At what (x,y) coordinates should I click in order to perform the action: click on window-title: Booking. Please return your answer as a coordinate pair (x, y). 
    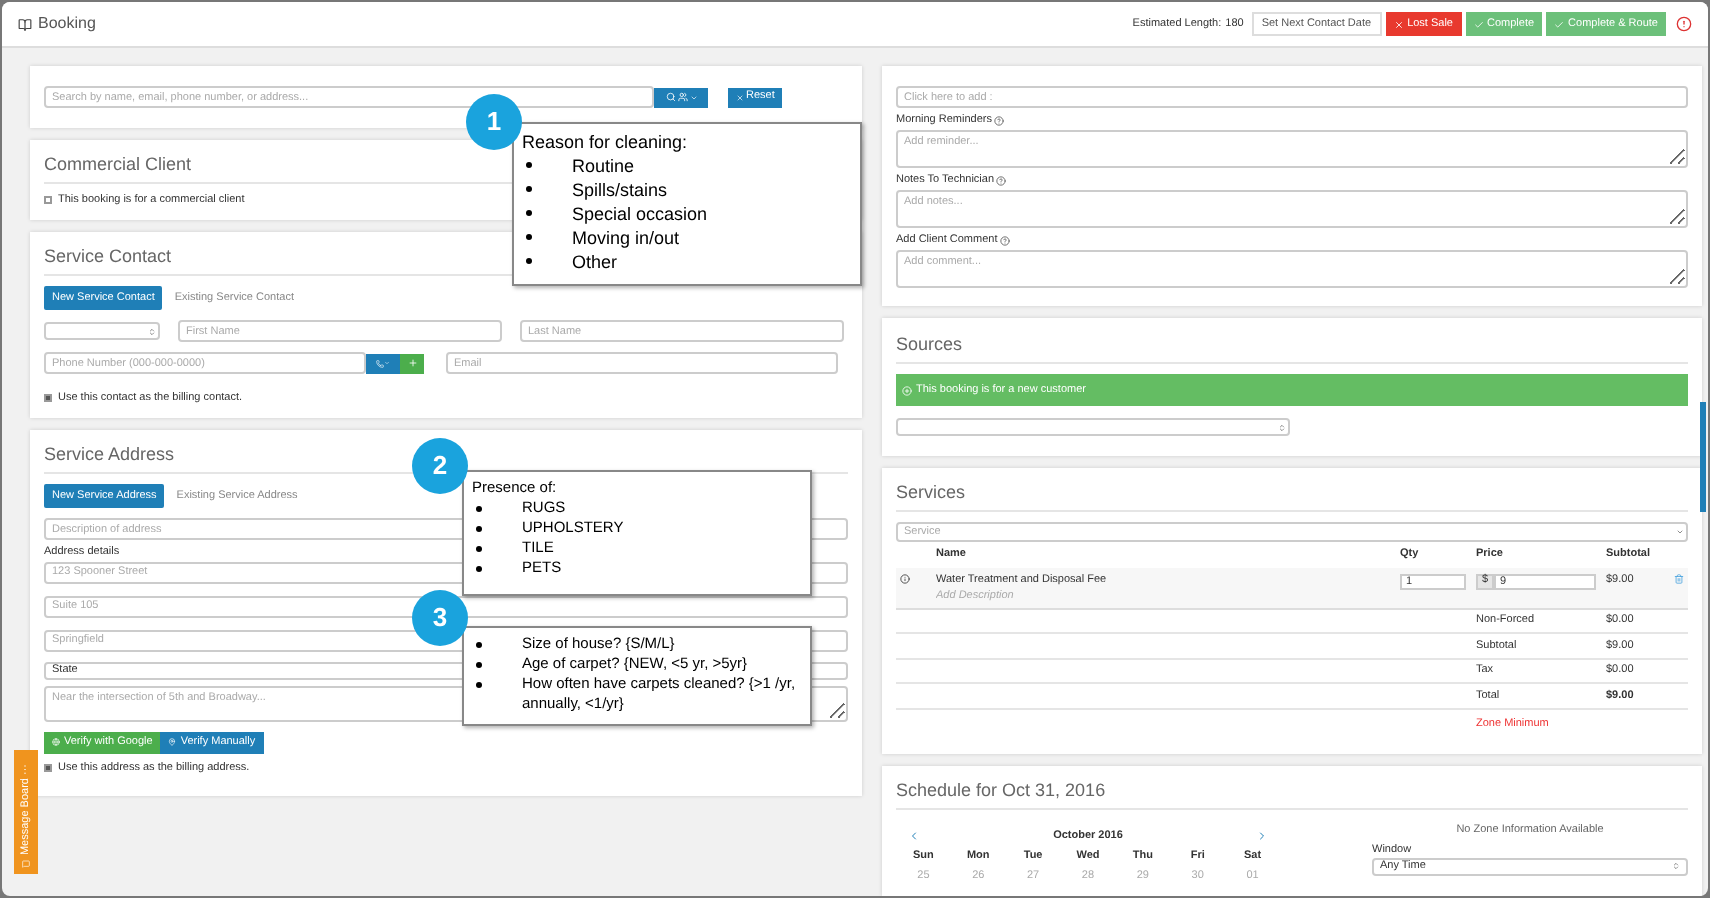
    Looking at the image, I should click on (67, 24).